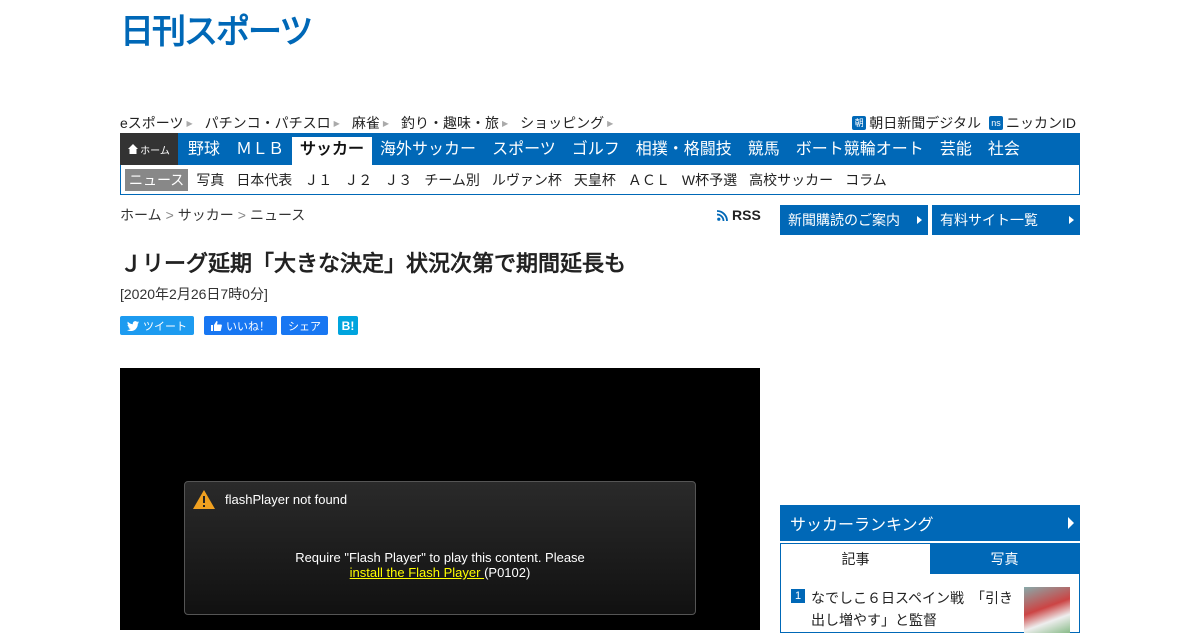 The height and width of the screenshot is (633, 1200). What do you see at coordinates (332, 151) in the screenshot?
I see `nav-soccer: サッカー` at bounding box center [332, 151].